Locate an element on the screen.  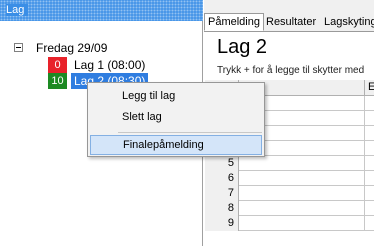
tab-resultater: Resultater is located at coordinates (291, 22).